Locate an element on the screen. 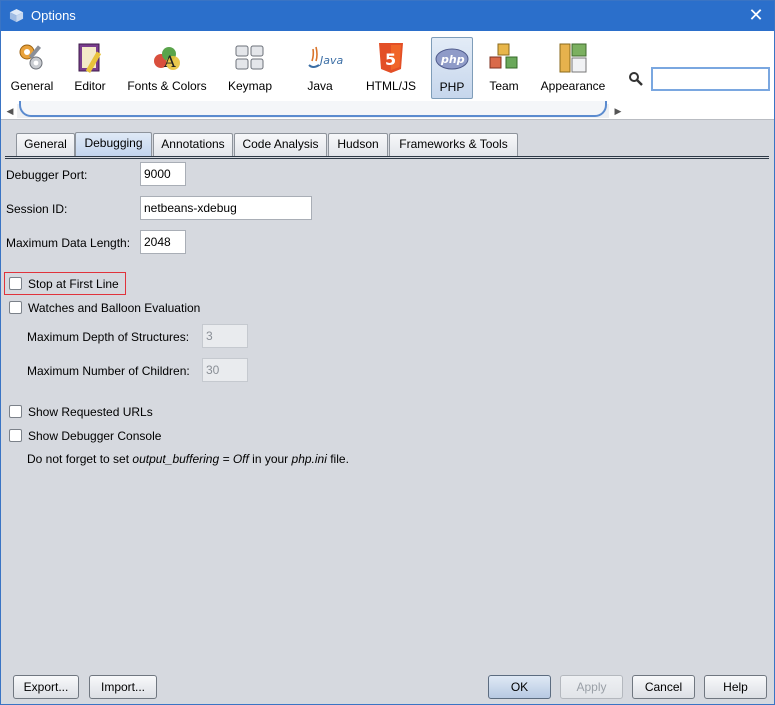 The width and height of the screenshot is (775, 705). tab-annotations: Annotations is located at coordinates (193, 144).